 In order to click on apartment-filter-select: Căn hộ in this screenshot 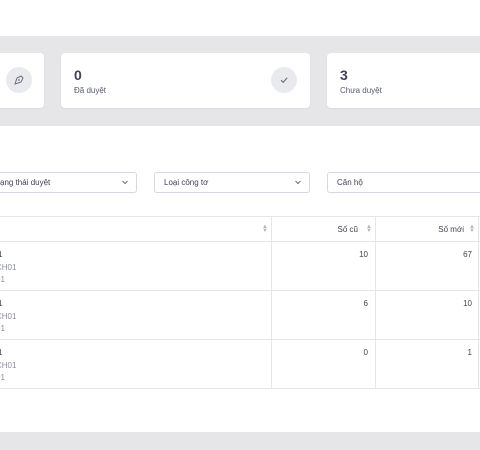, I will do `click(403, 182)`.